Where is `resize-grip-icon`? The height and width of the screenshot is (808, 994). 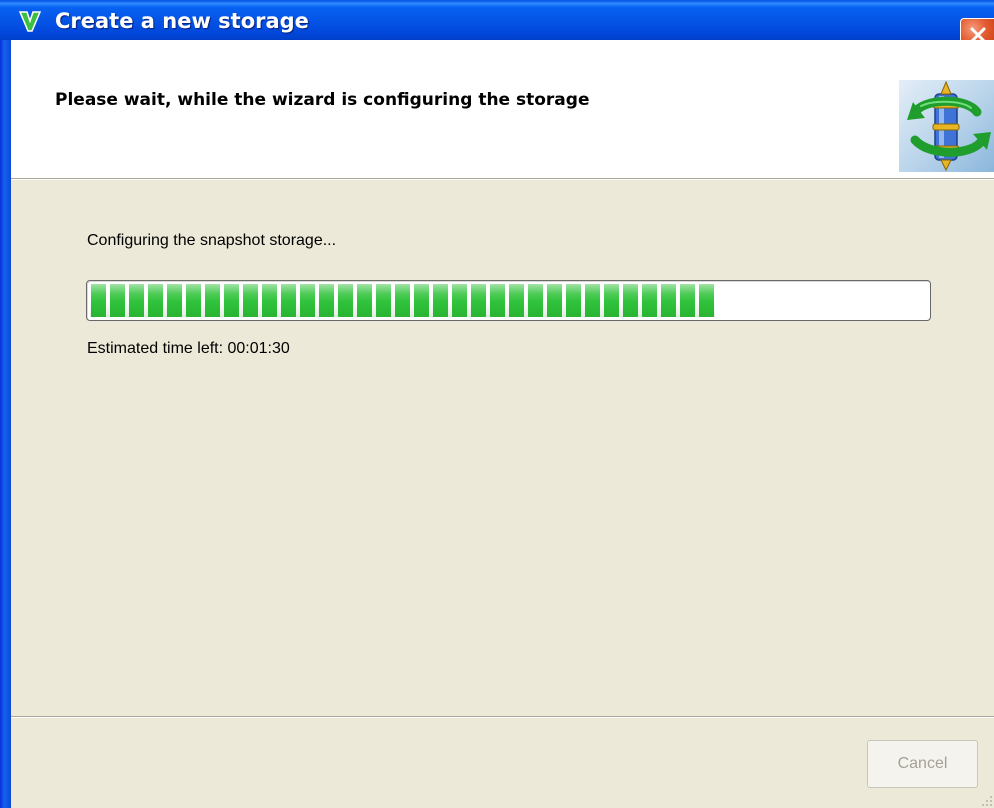
resize-grip-icon is located at coordinates (987, 800).